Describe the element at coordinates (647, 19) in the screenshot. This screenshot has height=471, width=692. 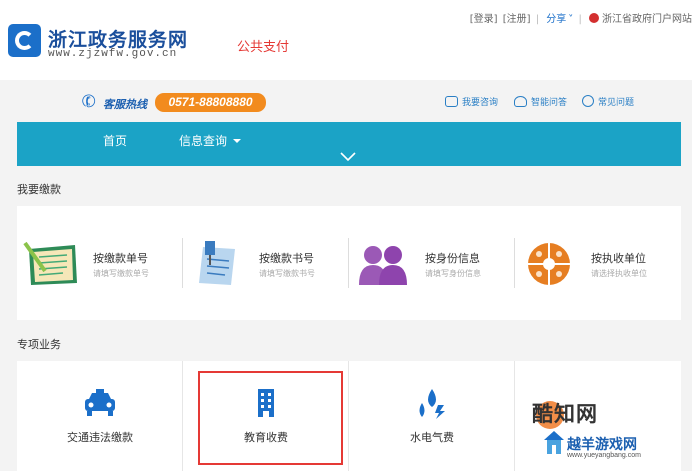
I see `portal-label: 浙江省政府门户网站` at that location.